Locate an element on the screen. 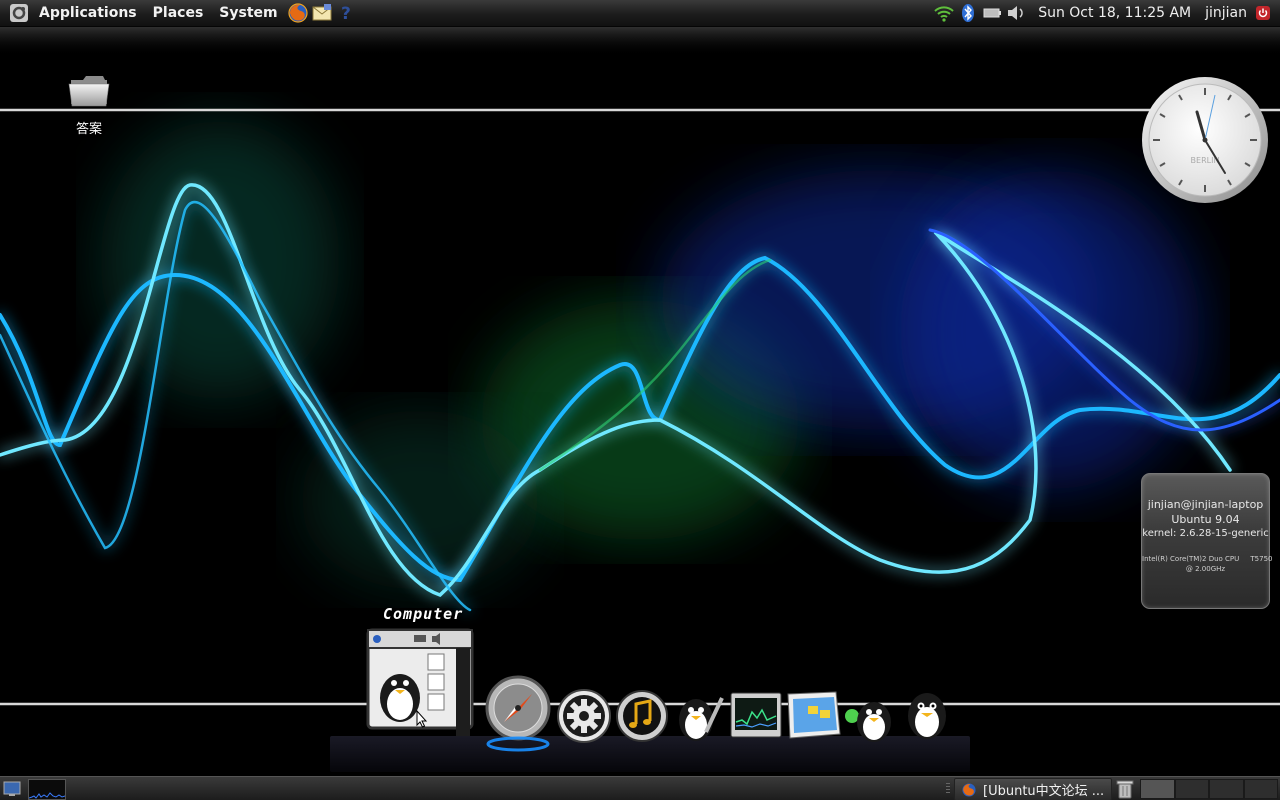 The height and width of the screenshot is (800, 1280). gear-icon is located at coordinates (584, 716).